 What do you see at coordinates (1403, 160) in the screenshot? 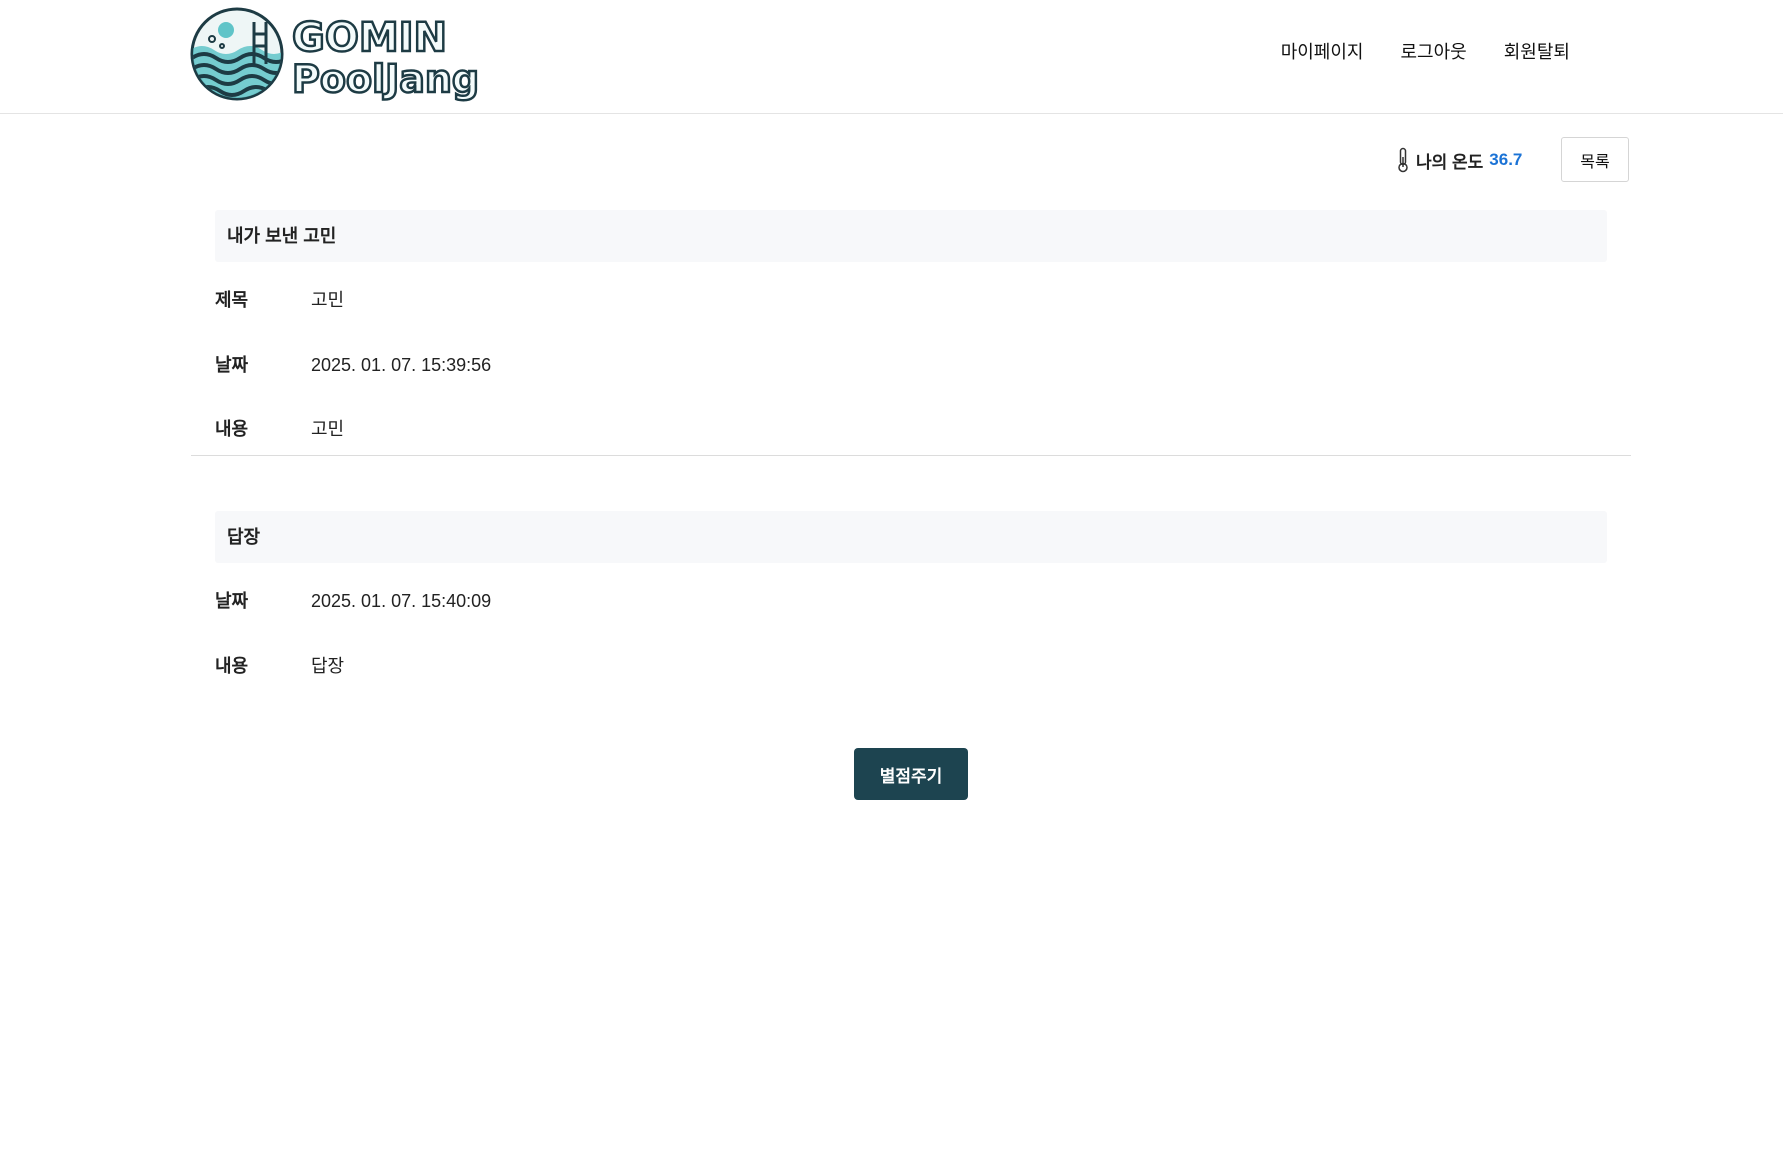
I see `thermometer-icon` at bounding box center [1403, 160].